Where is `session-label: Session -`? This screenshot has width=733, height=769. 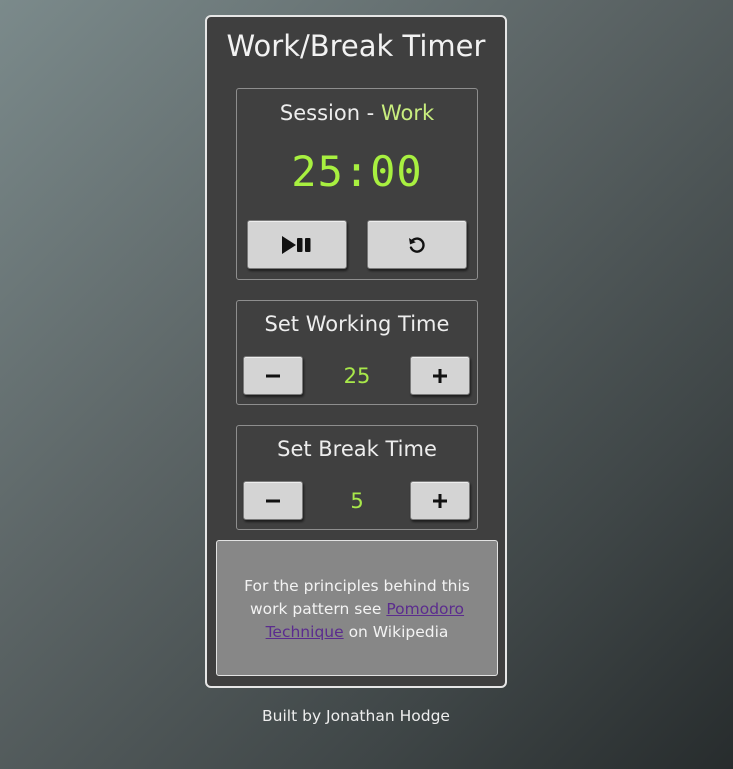
session-label: Session - is located at coordinates (330, 113).